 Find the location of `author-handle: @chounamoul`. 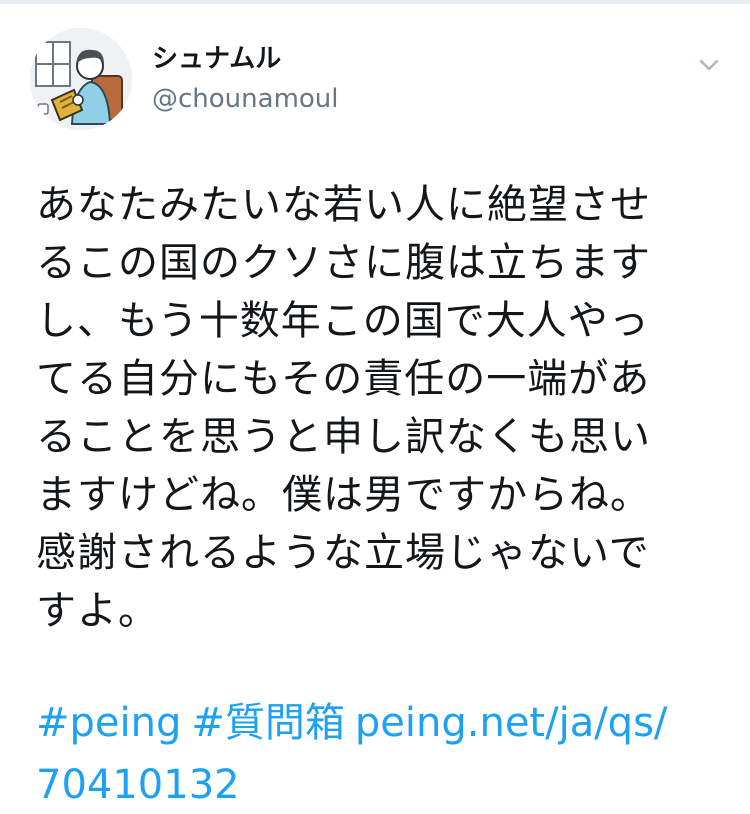

author-handle: @chounamoul is located at coordinates (245, 99).